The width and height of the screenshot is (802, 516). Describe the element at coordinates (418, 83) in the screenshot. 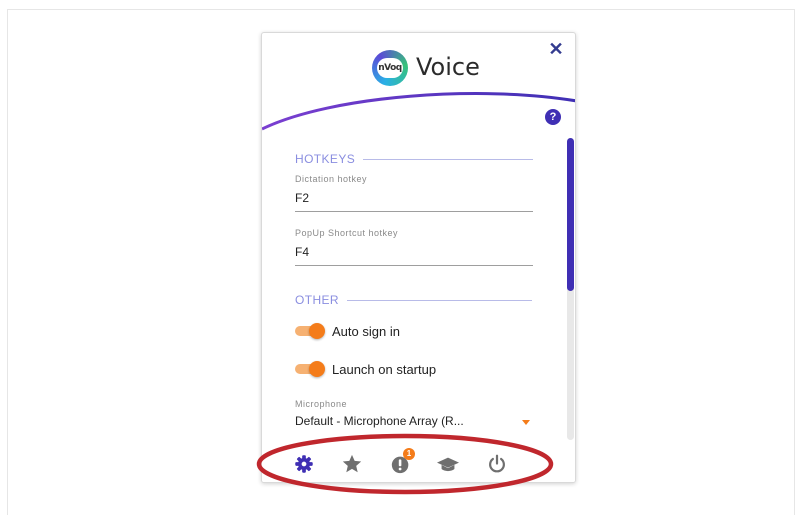

I see `panel-header: nVoq Voice ✕ ?` at that location.